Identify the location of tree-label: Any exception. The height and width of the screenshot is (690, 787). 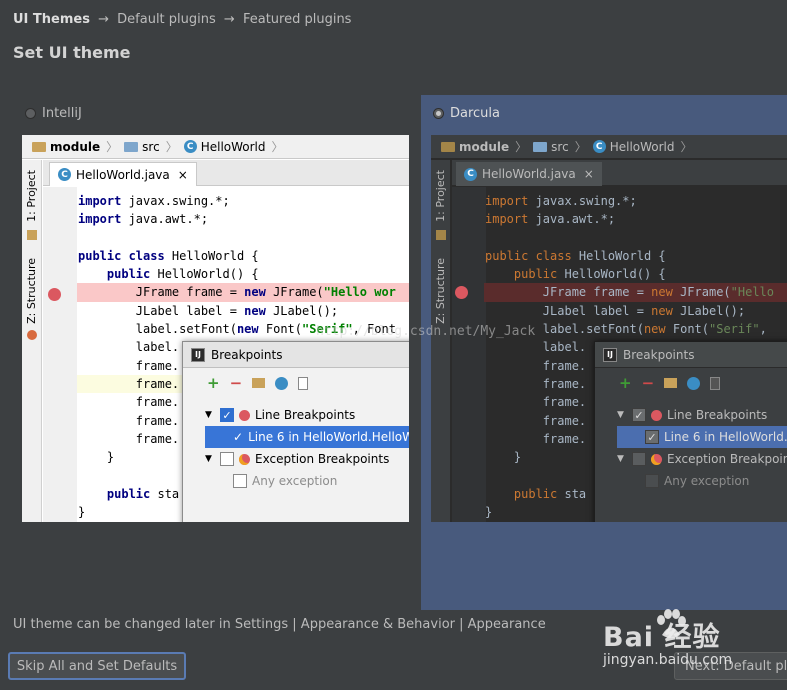
(295, 481).